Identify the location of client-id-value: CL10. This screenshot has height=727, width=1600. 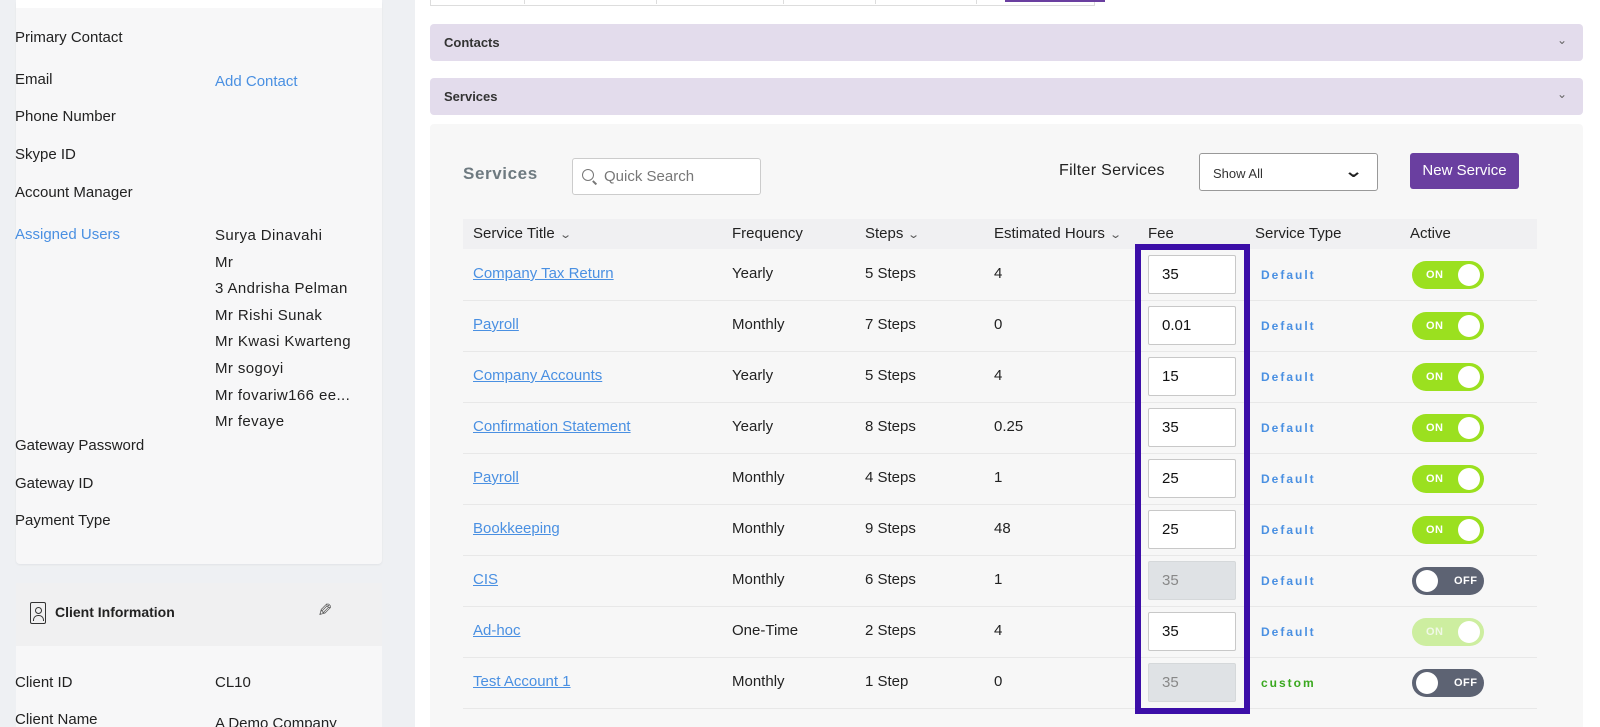
(233, 682).